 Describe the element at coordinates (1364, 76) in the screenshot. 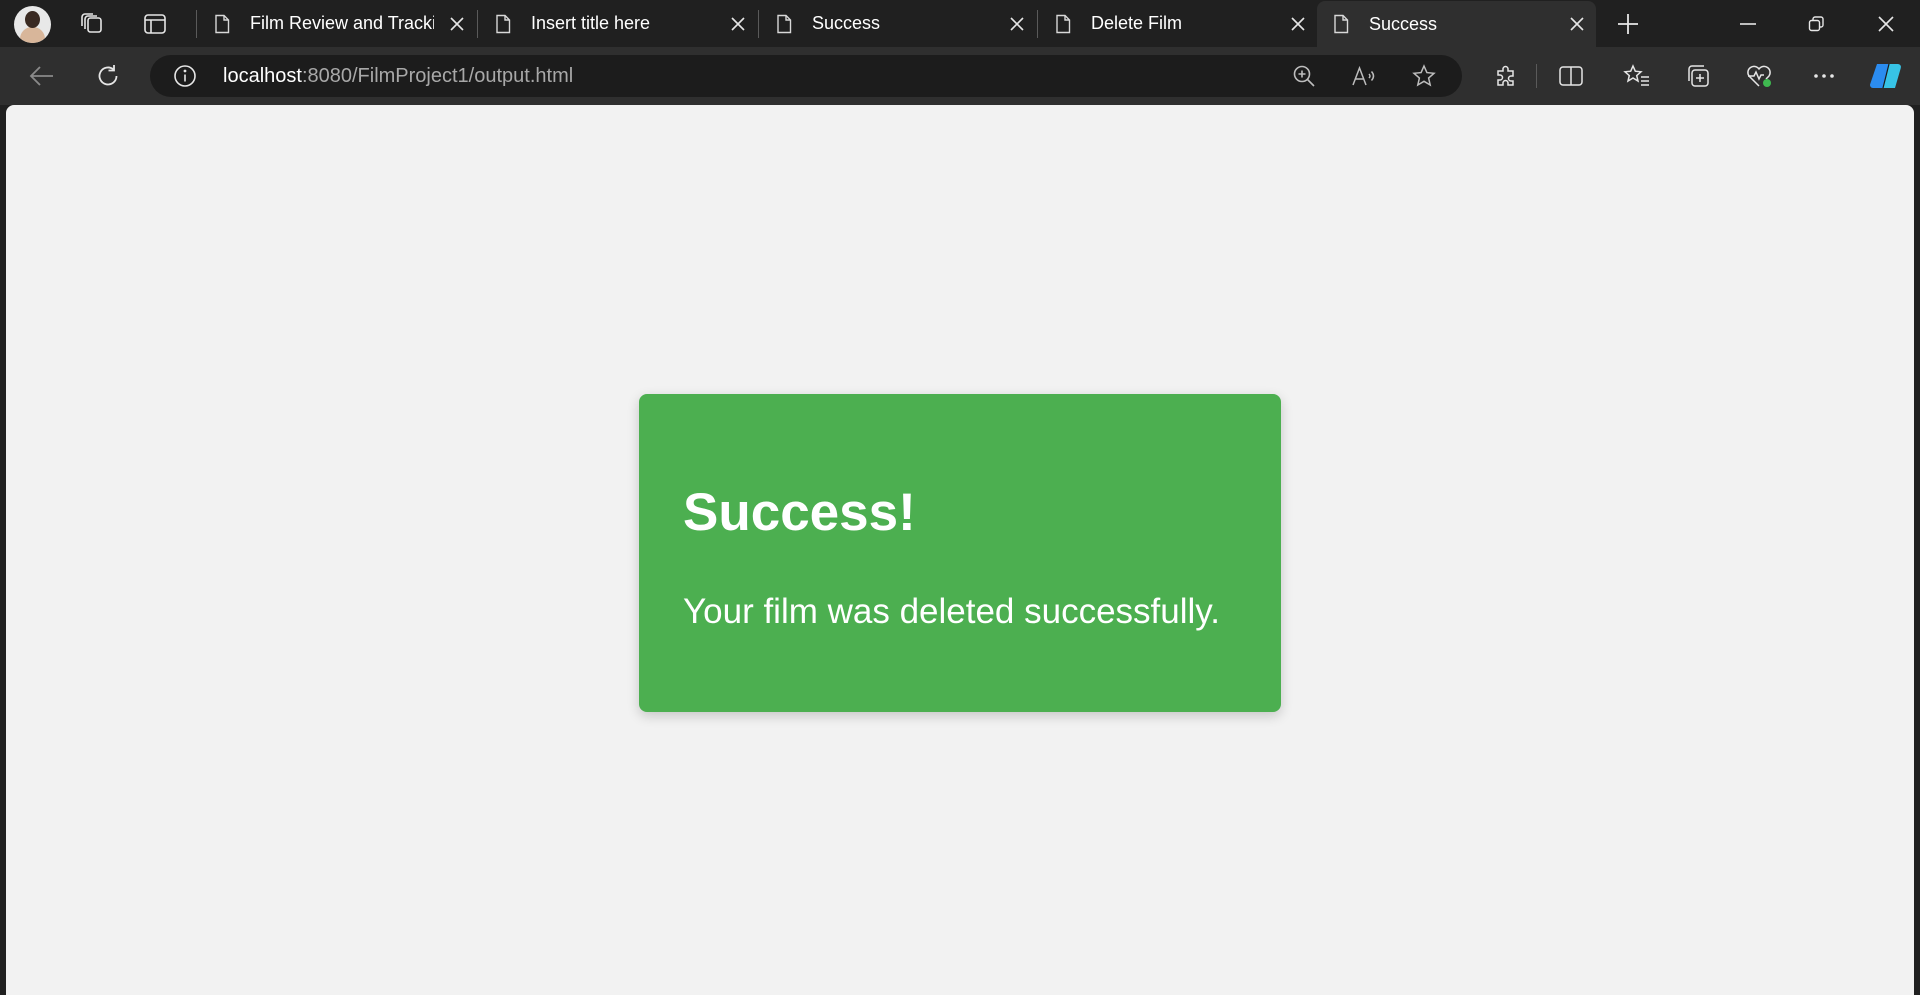

I see `read-aloud-icon` at that location.